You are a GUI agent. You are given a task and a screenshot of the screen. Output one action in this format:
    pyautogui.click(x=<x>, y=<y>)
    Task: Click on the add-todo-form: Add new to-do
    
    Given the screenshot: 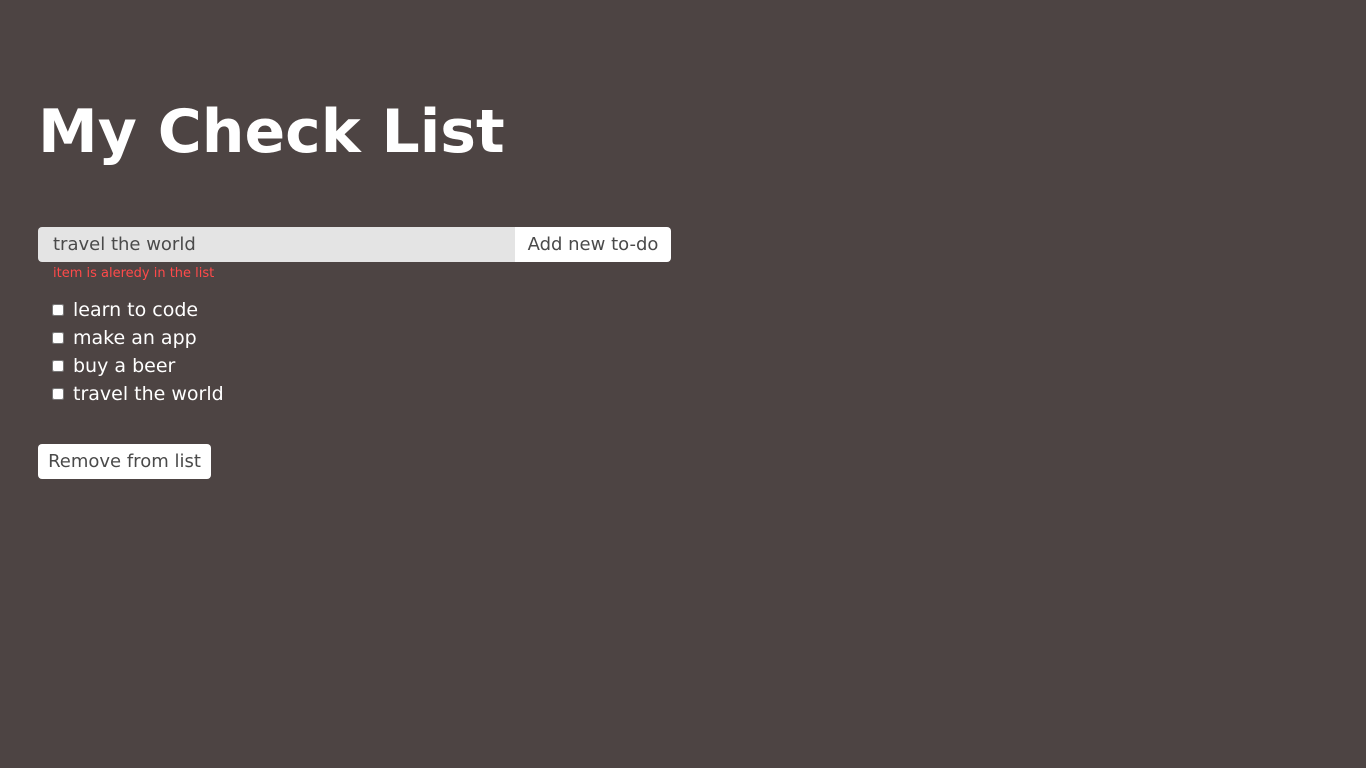 What is the action you would take?
    pyautogui.click(x=354, y=244)
    